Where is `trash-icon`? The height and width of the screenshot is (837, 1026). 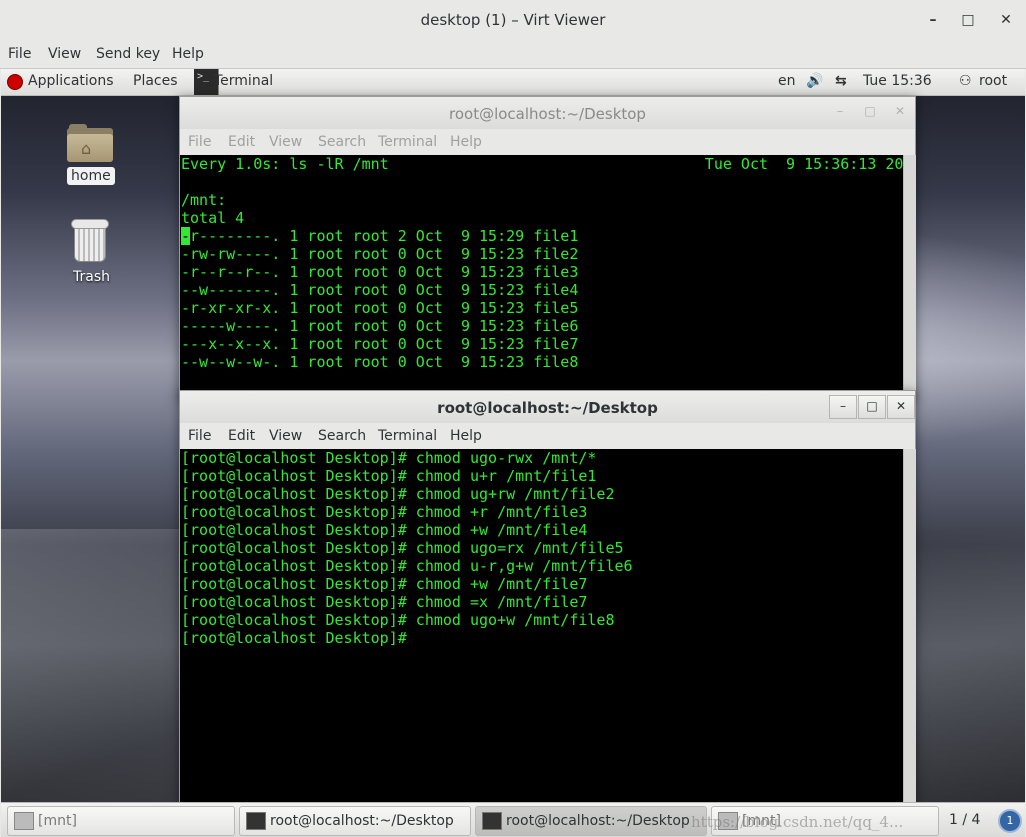 trash-icon is located at coordinates (90, 239).